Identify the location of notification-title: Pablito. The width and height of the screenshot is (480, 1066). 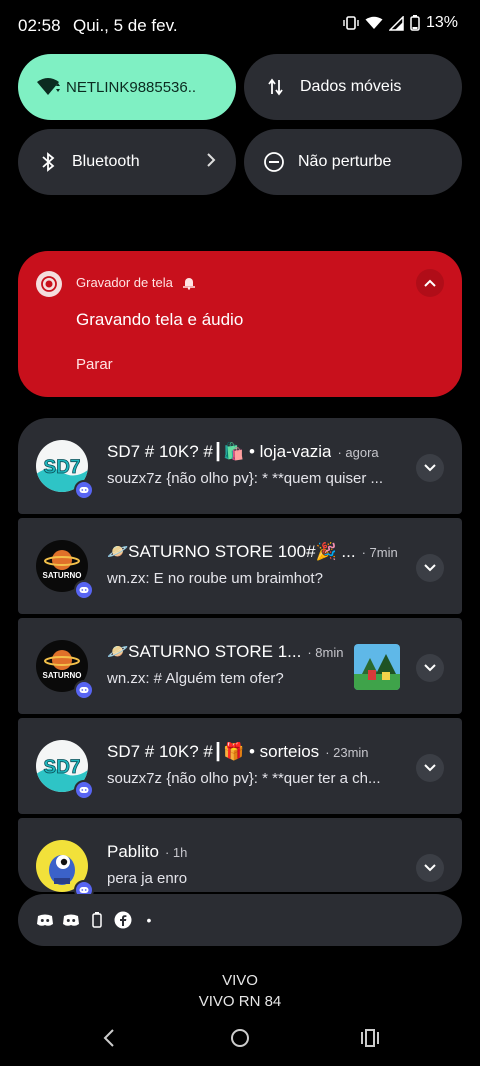
(133, 851).